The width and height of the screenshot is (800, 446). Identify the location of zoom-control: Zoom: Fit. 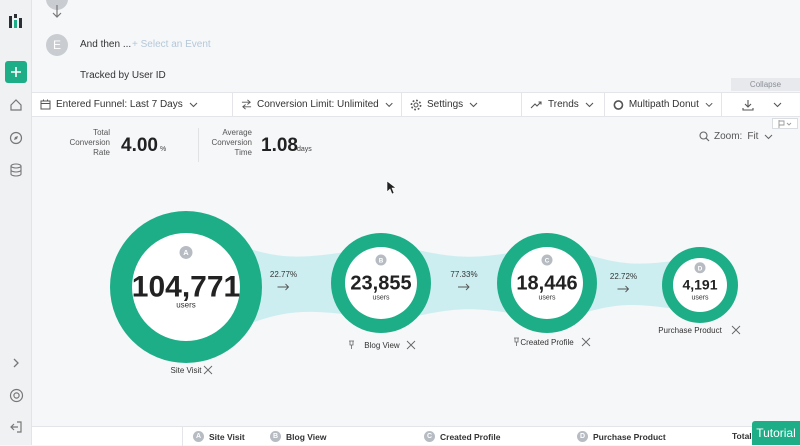
(736, 136).